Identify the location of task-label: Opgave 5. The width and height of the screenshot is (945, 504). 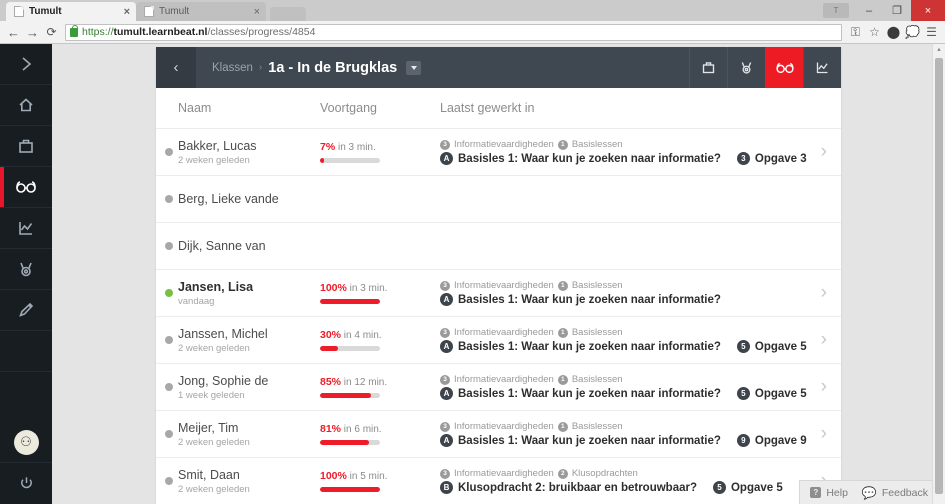
(756, 487).